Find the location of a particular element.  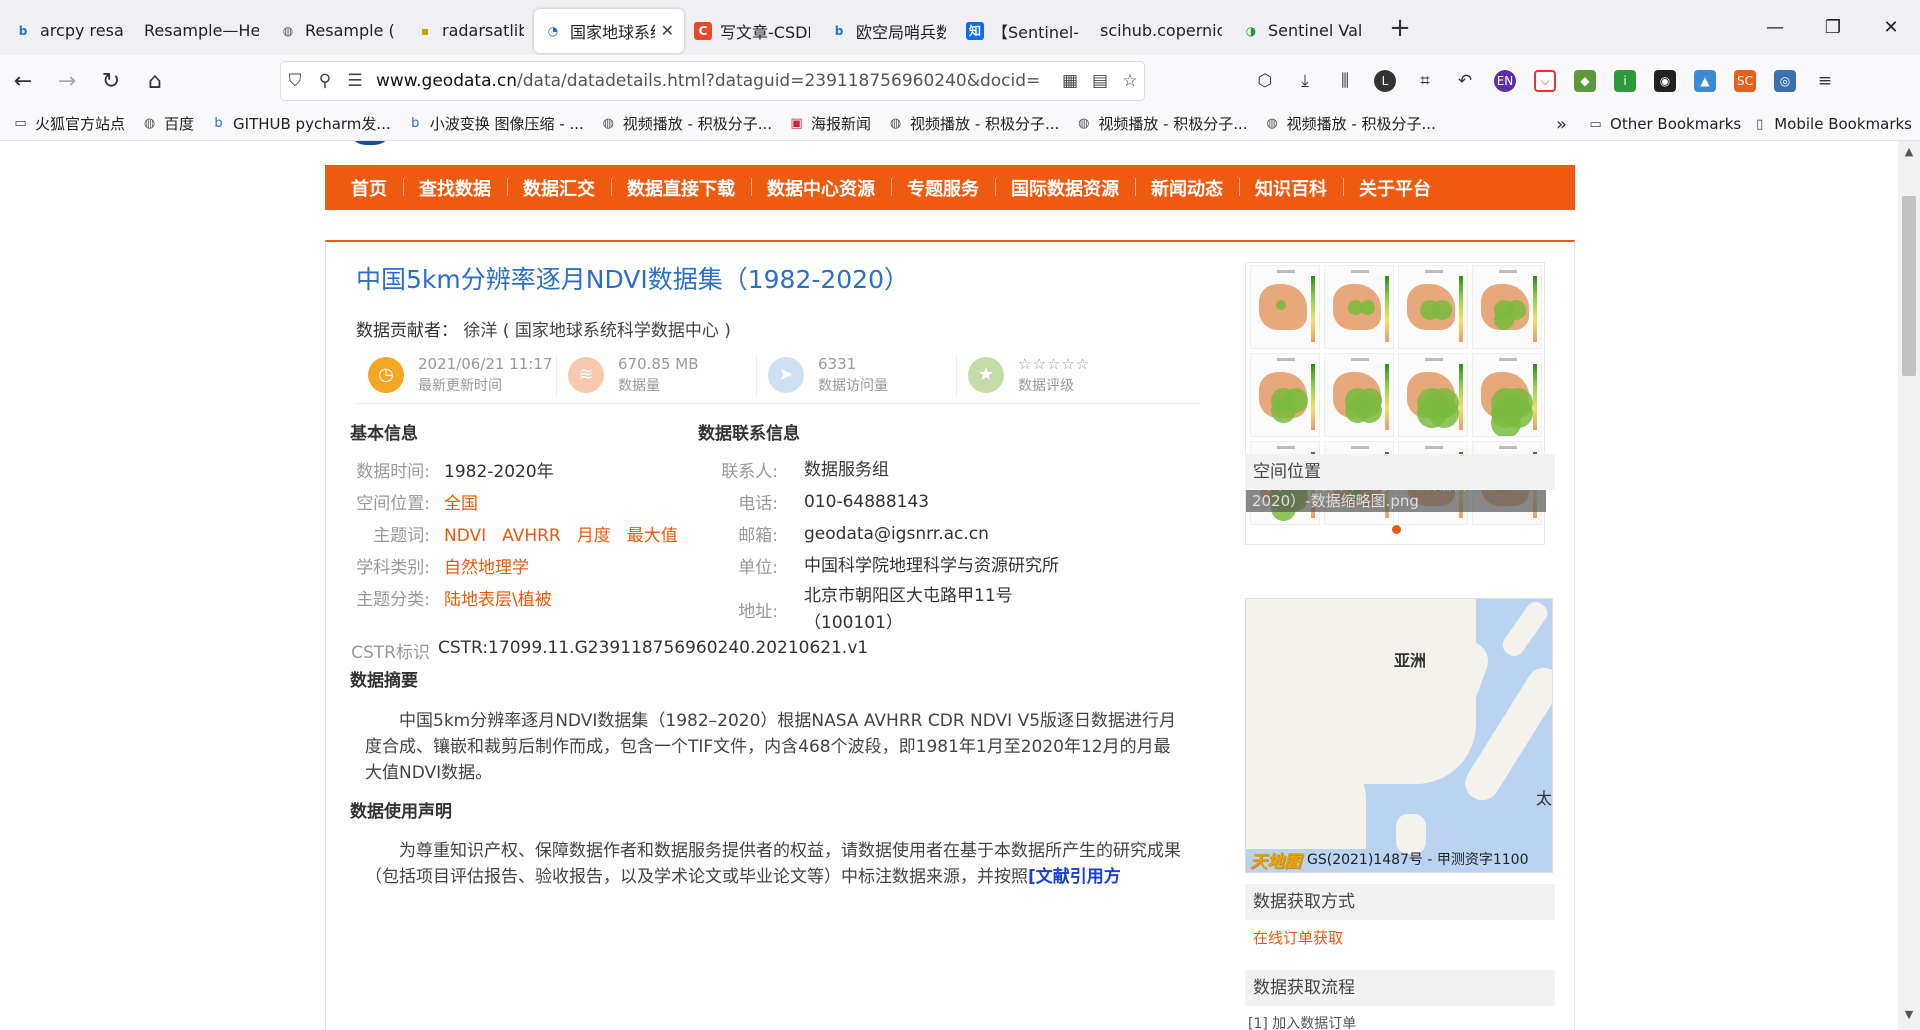

new-tab-icon: + is located at coordinates (1400, 28).